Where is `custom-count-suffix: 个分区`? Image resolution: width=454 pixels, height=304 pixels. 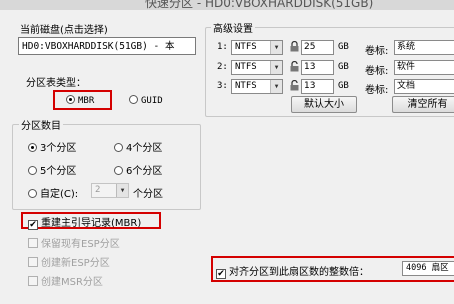
custom-count-suffix: 个分区 is located at coordinates (148, 194).